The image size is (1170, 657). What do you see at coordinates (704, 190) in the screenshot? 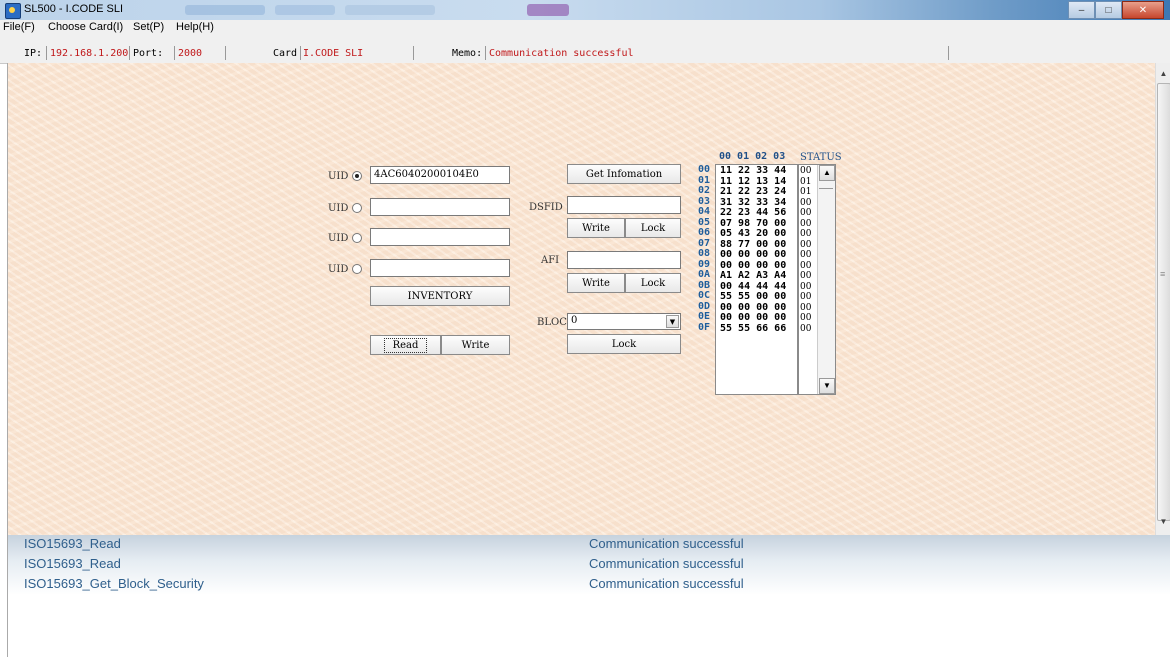
I see `grid-row-address: 02` at bounding box center [704, 190].